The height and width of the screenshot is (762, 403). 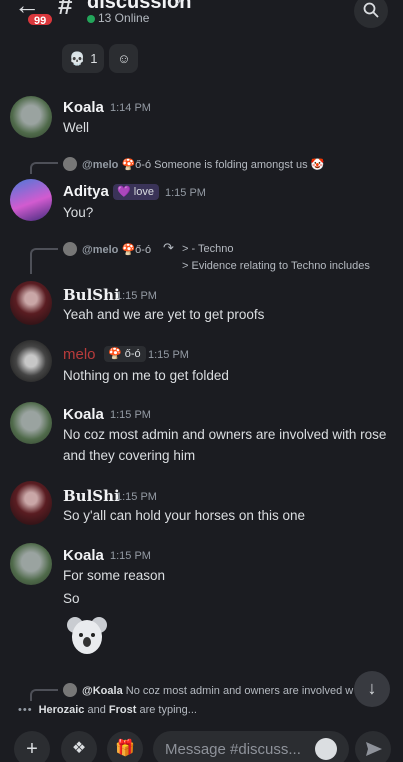 I want to click on role-tag: 💜 love, so click(x=136, y=192).